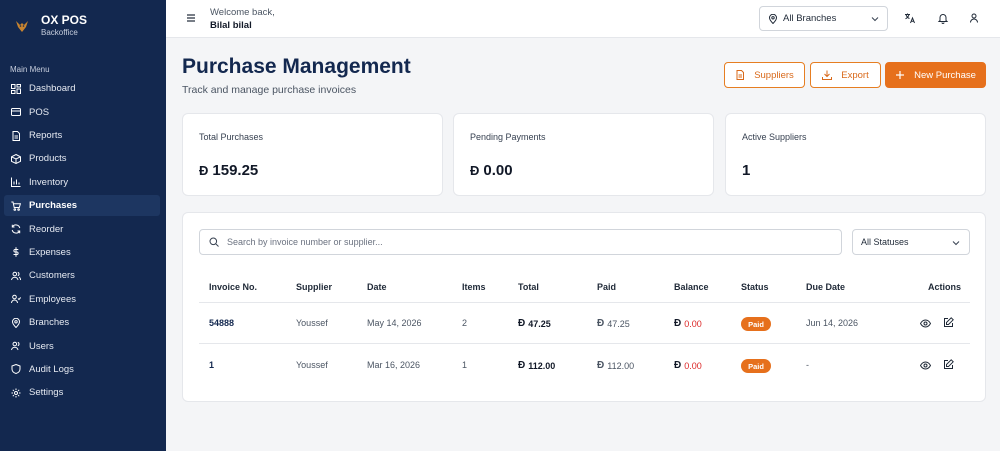  What do you see at coordinates (82, 323) in the screenshot?
I see `sidebar-item-branches: Branches` at bounding box center [82, 323].